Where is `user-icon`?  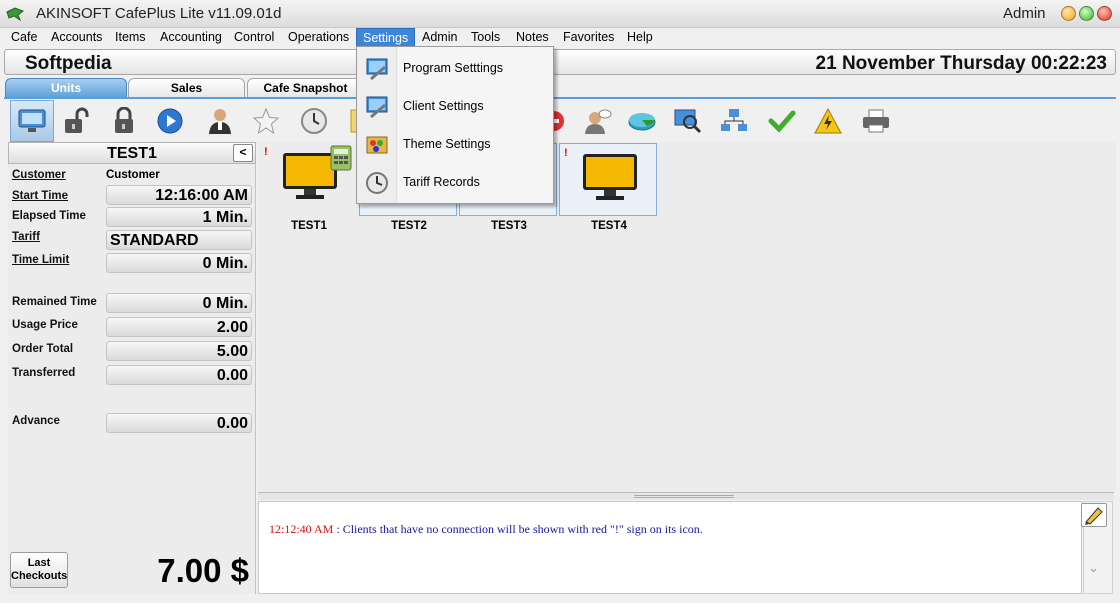 user-icon is located at coordinates (220, 121).